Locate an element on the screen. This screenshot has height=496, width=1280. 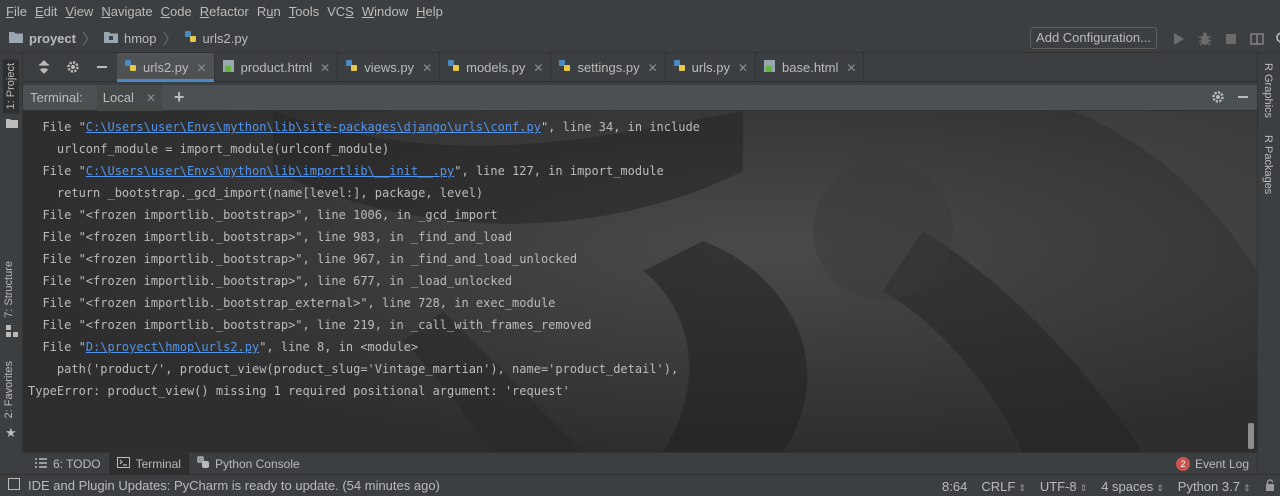
favorites-tool-button: 2: Favorites is located at coordinates (9, 389).